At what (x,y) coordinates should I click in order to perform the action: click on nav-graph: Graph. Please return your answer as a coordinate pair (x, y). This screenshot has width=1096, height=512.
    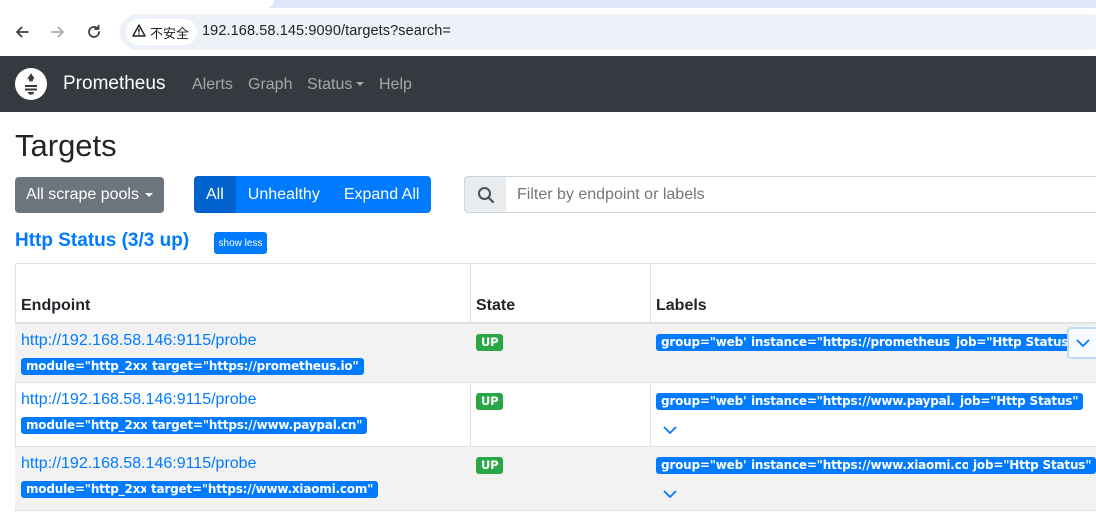
    Looking at the image, I should click on (270, 85).